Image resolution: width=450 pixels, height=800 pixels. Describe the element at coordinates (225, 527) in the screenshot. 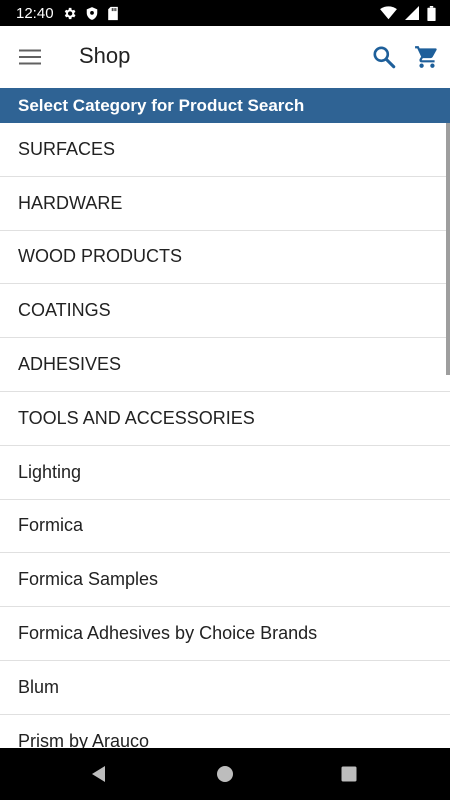

I see `list-item: Formica` at that location.